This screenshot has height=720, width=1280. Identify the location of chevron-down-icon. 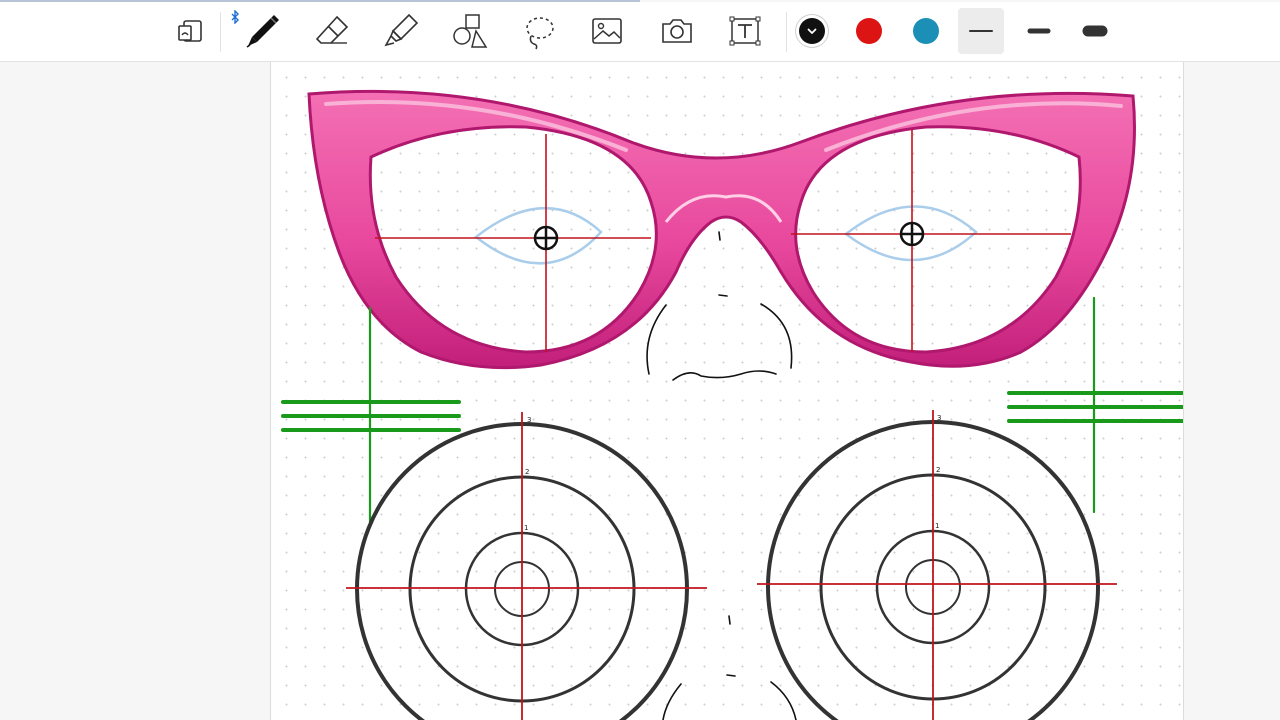
(812, 31).